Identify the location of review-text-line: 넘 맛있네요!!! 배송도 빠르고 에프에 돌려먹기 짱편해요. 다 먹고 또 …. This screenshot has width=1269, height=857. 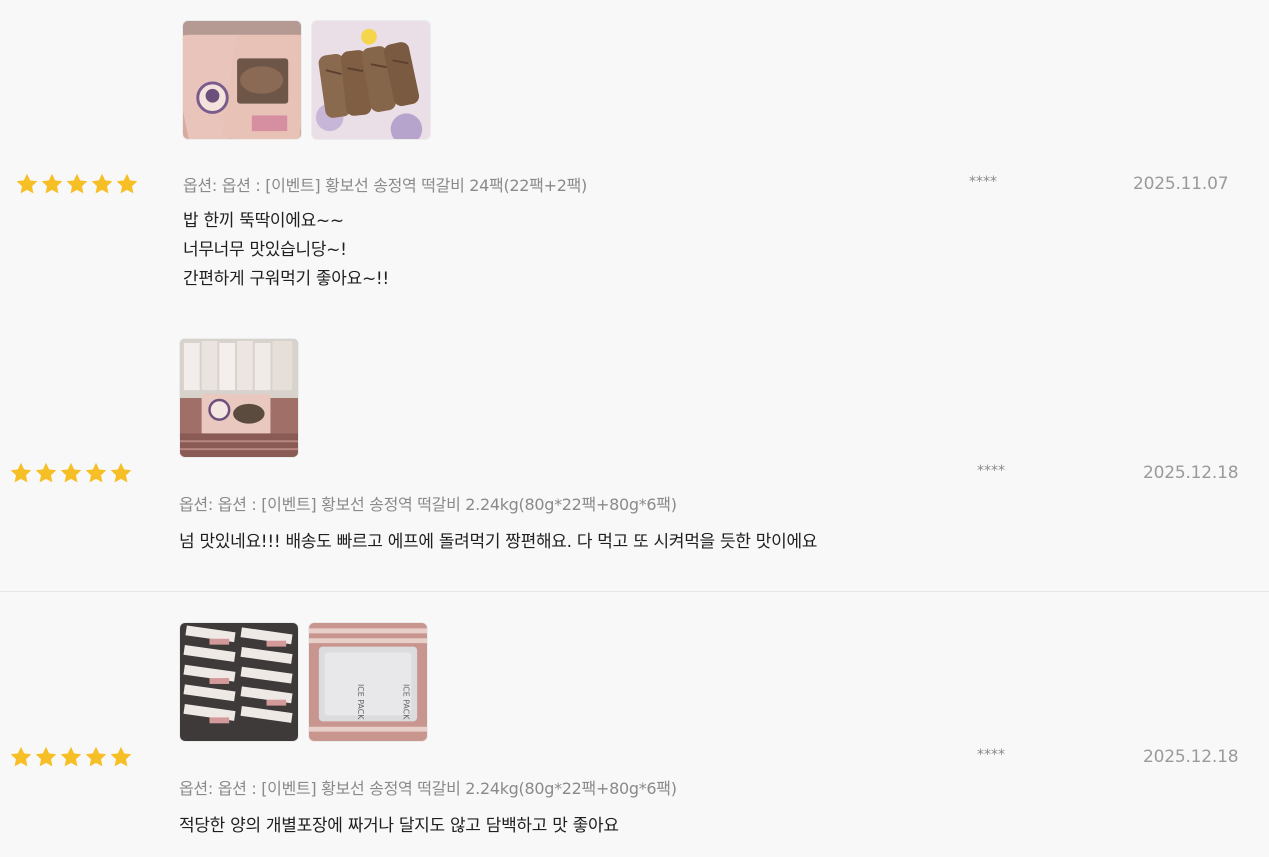
(498, 542).